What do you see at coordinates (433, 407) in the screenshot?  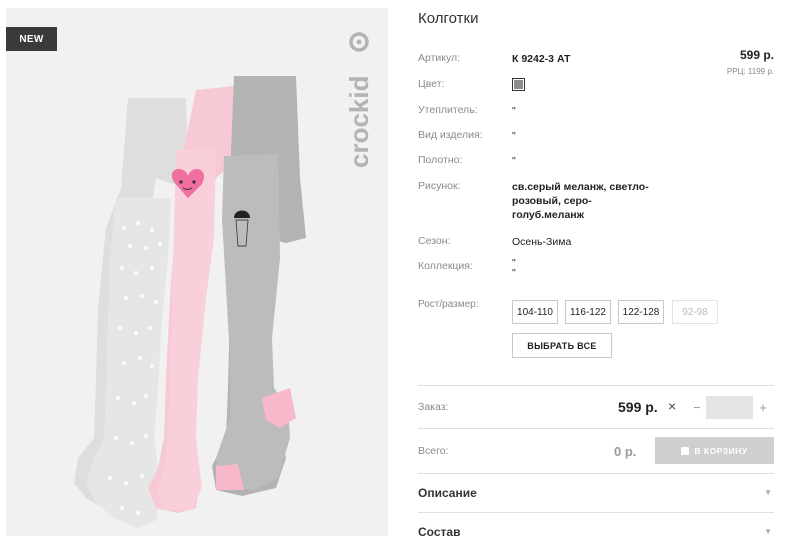 I see `order-label: Заказ:` at bounding box center [433, 407].